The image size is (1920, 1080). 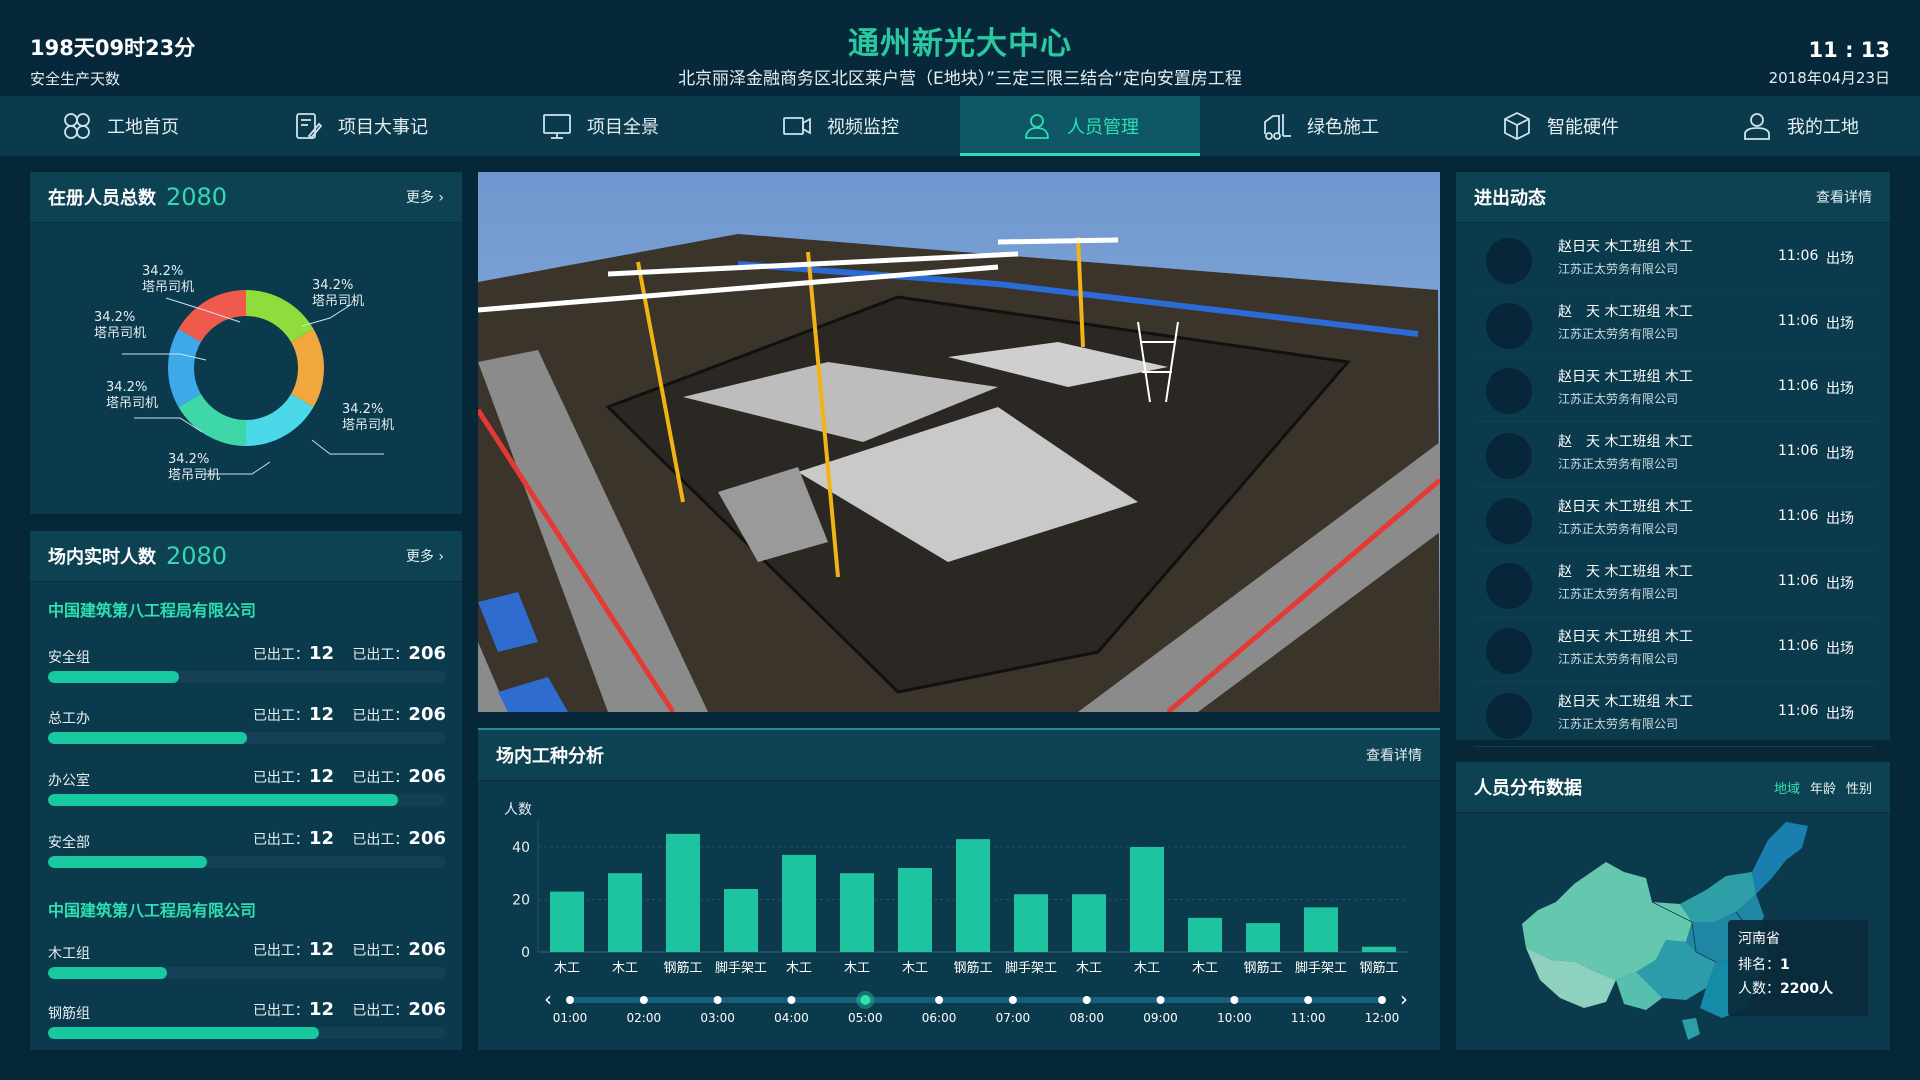 What do you see at coordinates (1757, 126) in the screenshot?
I see `user-outline-icon` at bounding box center [1757, 126].